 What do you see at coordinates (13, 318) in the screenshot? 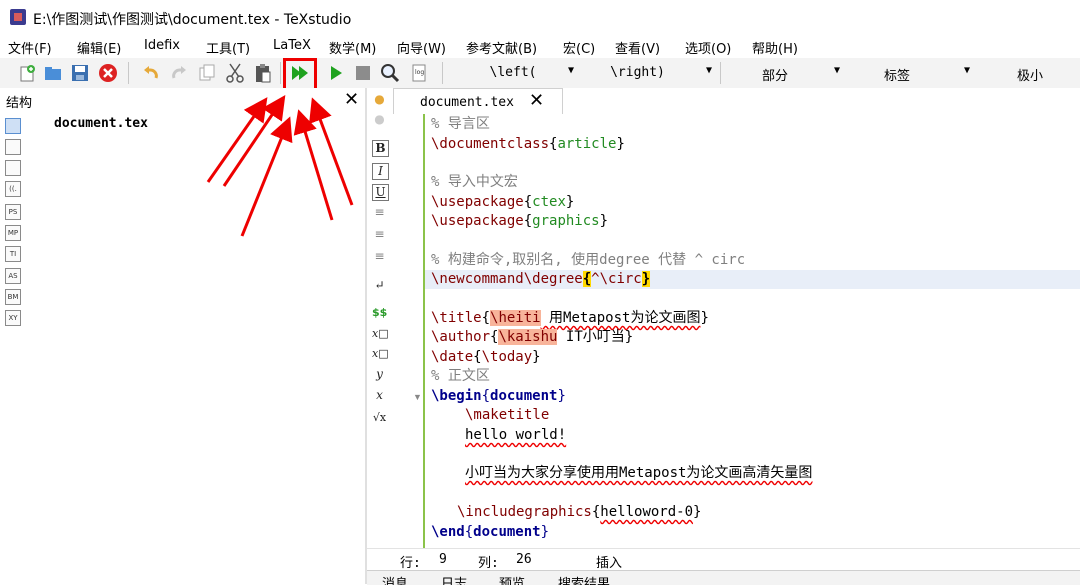
I see `xymatrix-icon: XY` at bounding box center [13, 318].